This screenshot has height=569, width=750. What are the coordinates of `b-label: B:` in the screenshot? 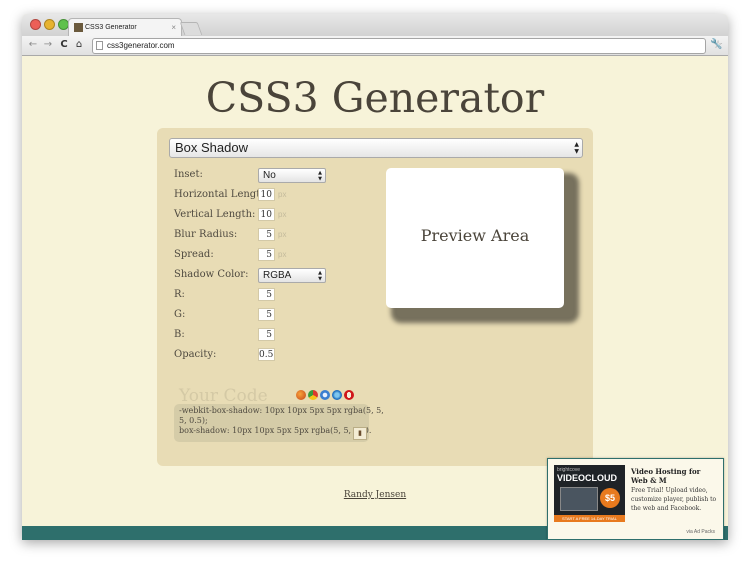 It's located at (179, 334).